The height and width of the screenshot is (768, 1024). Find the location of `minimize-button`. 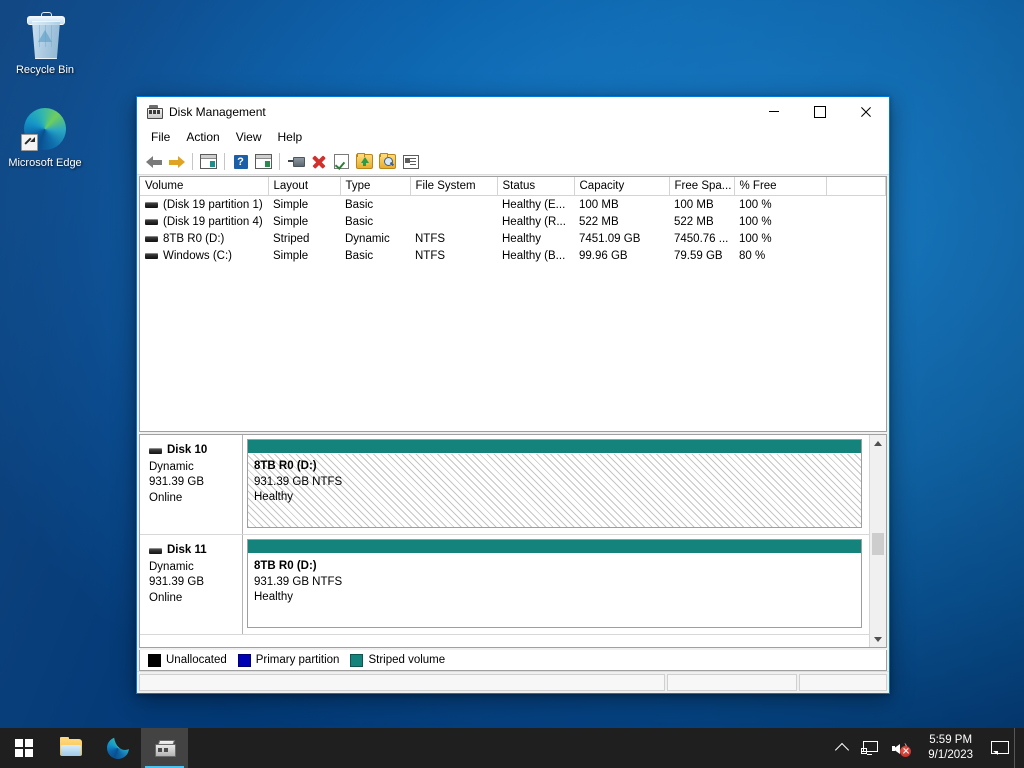

minimize-button is located at coordinates (774, 111).